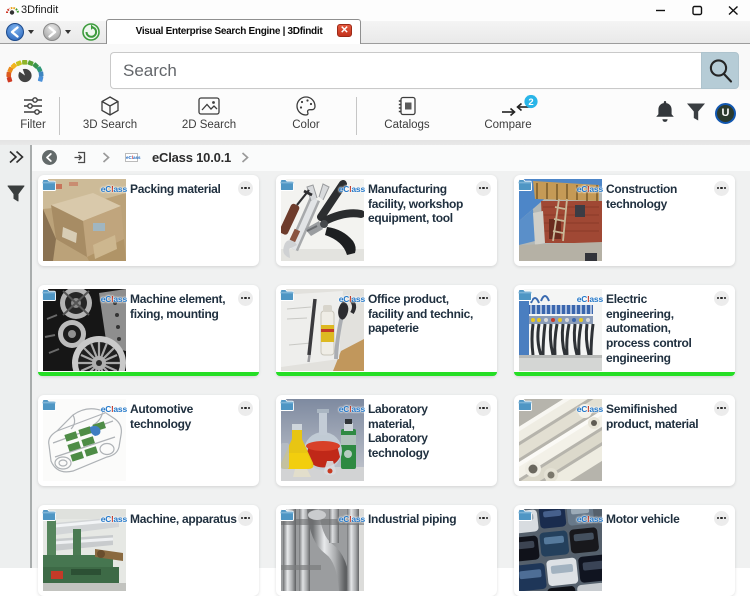  Describe the element at coordinates (530, 102) in the screenshot. I see `svg-text: 2` at that location.